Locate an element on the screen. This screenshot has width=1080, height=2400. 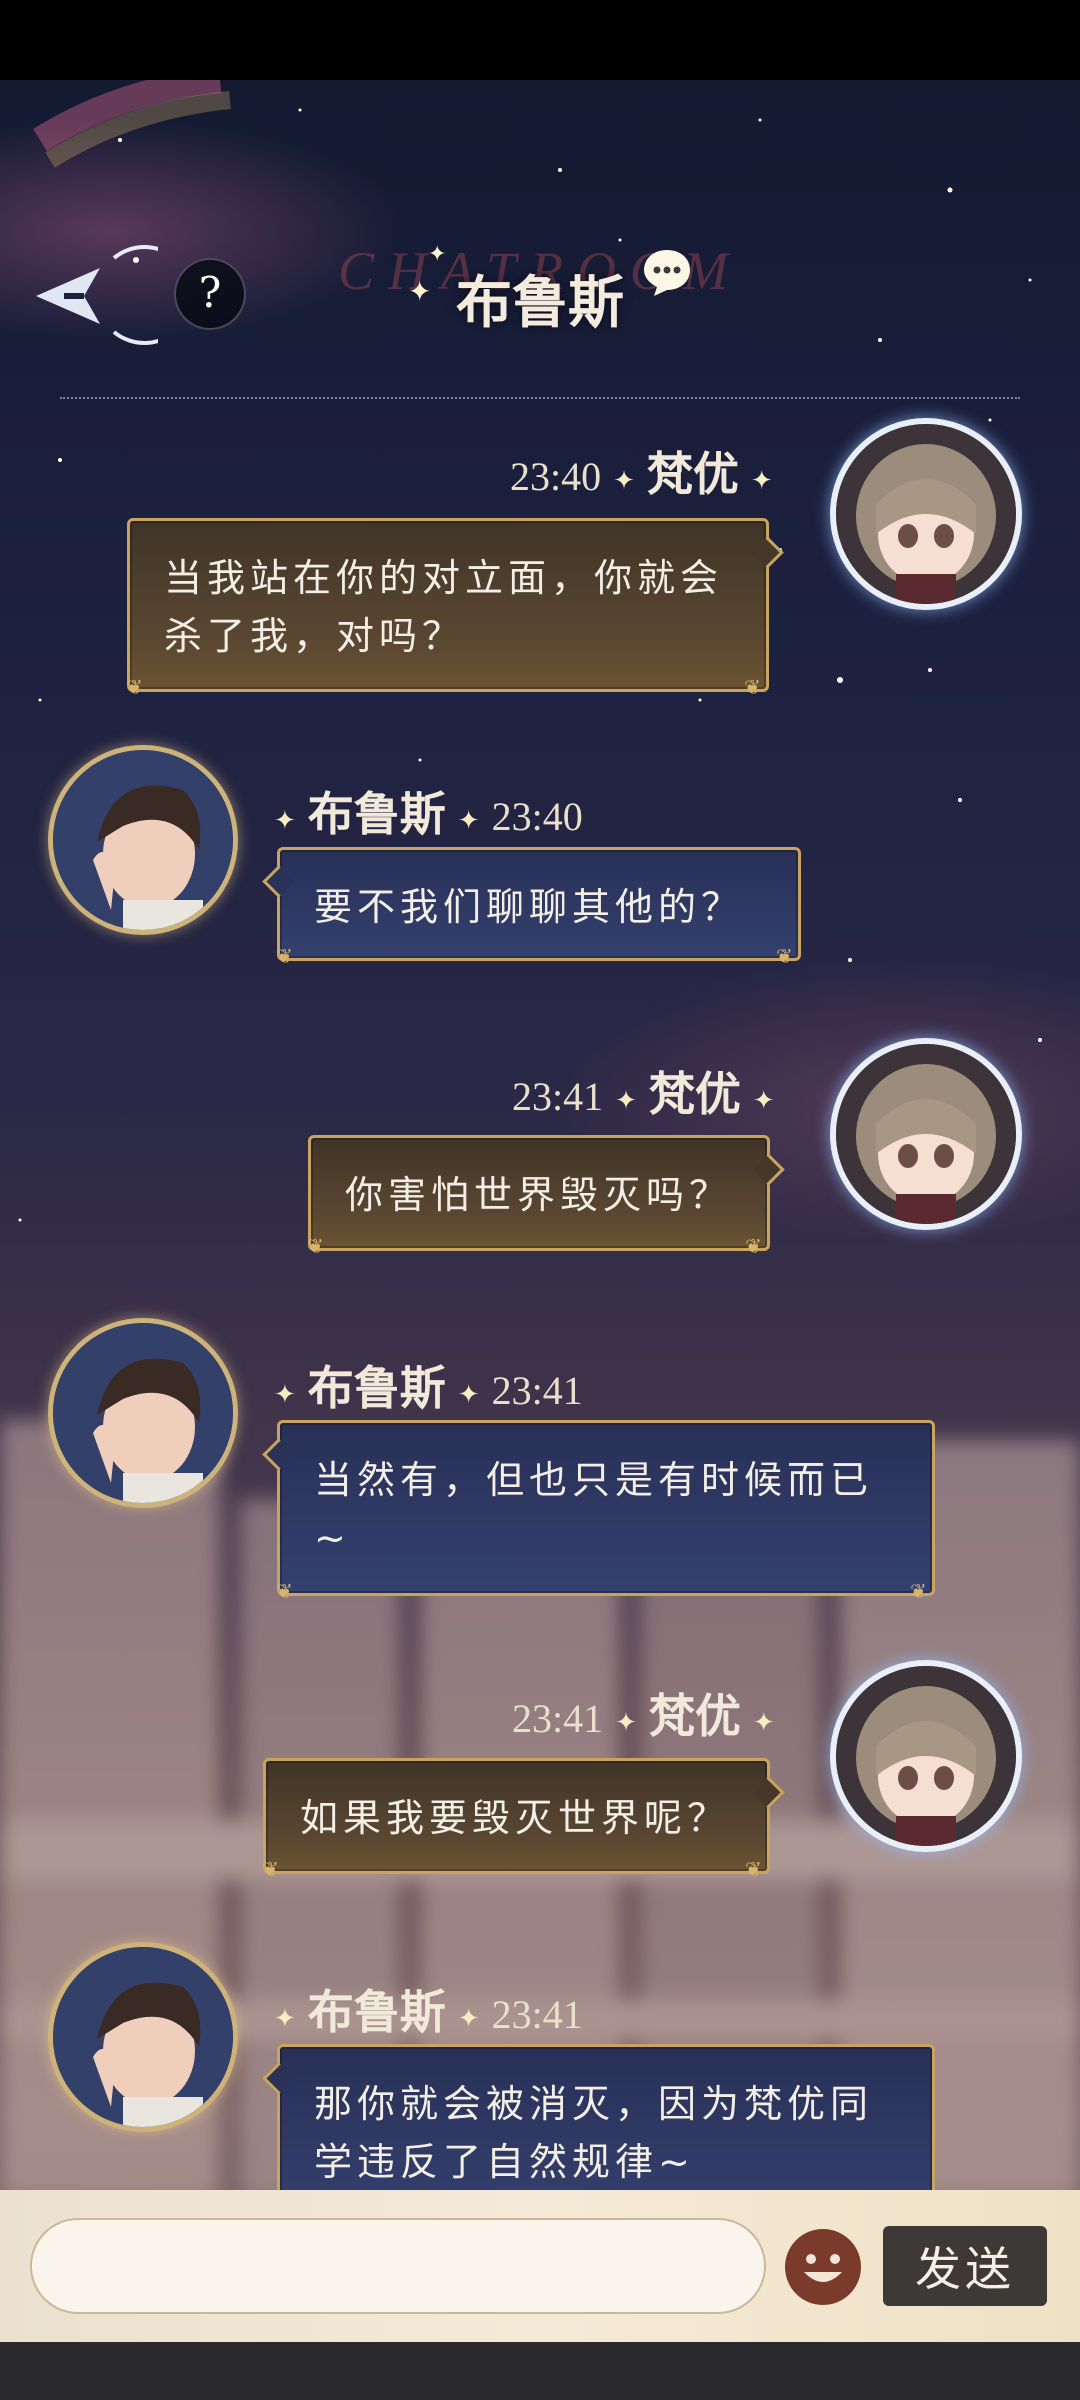
header-divider is located at coordinates (540, 398).